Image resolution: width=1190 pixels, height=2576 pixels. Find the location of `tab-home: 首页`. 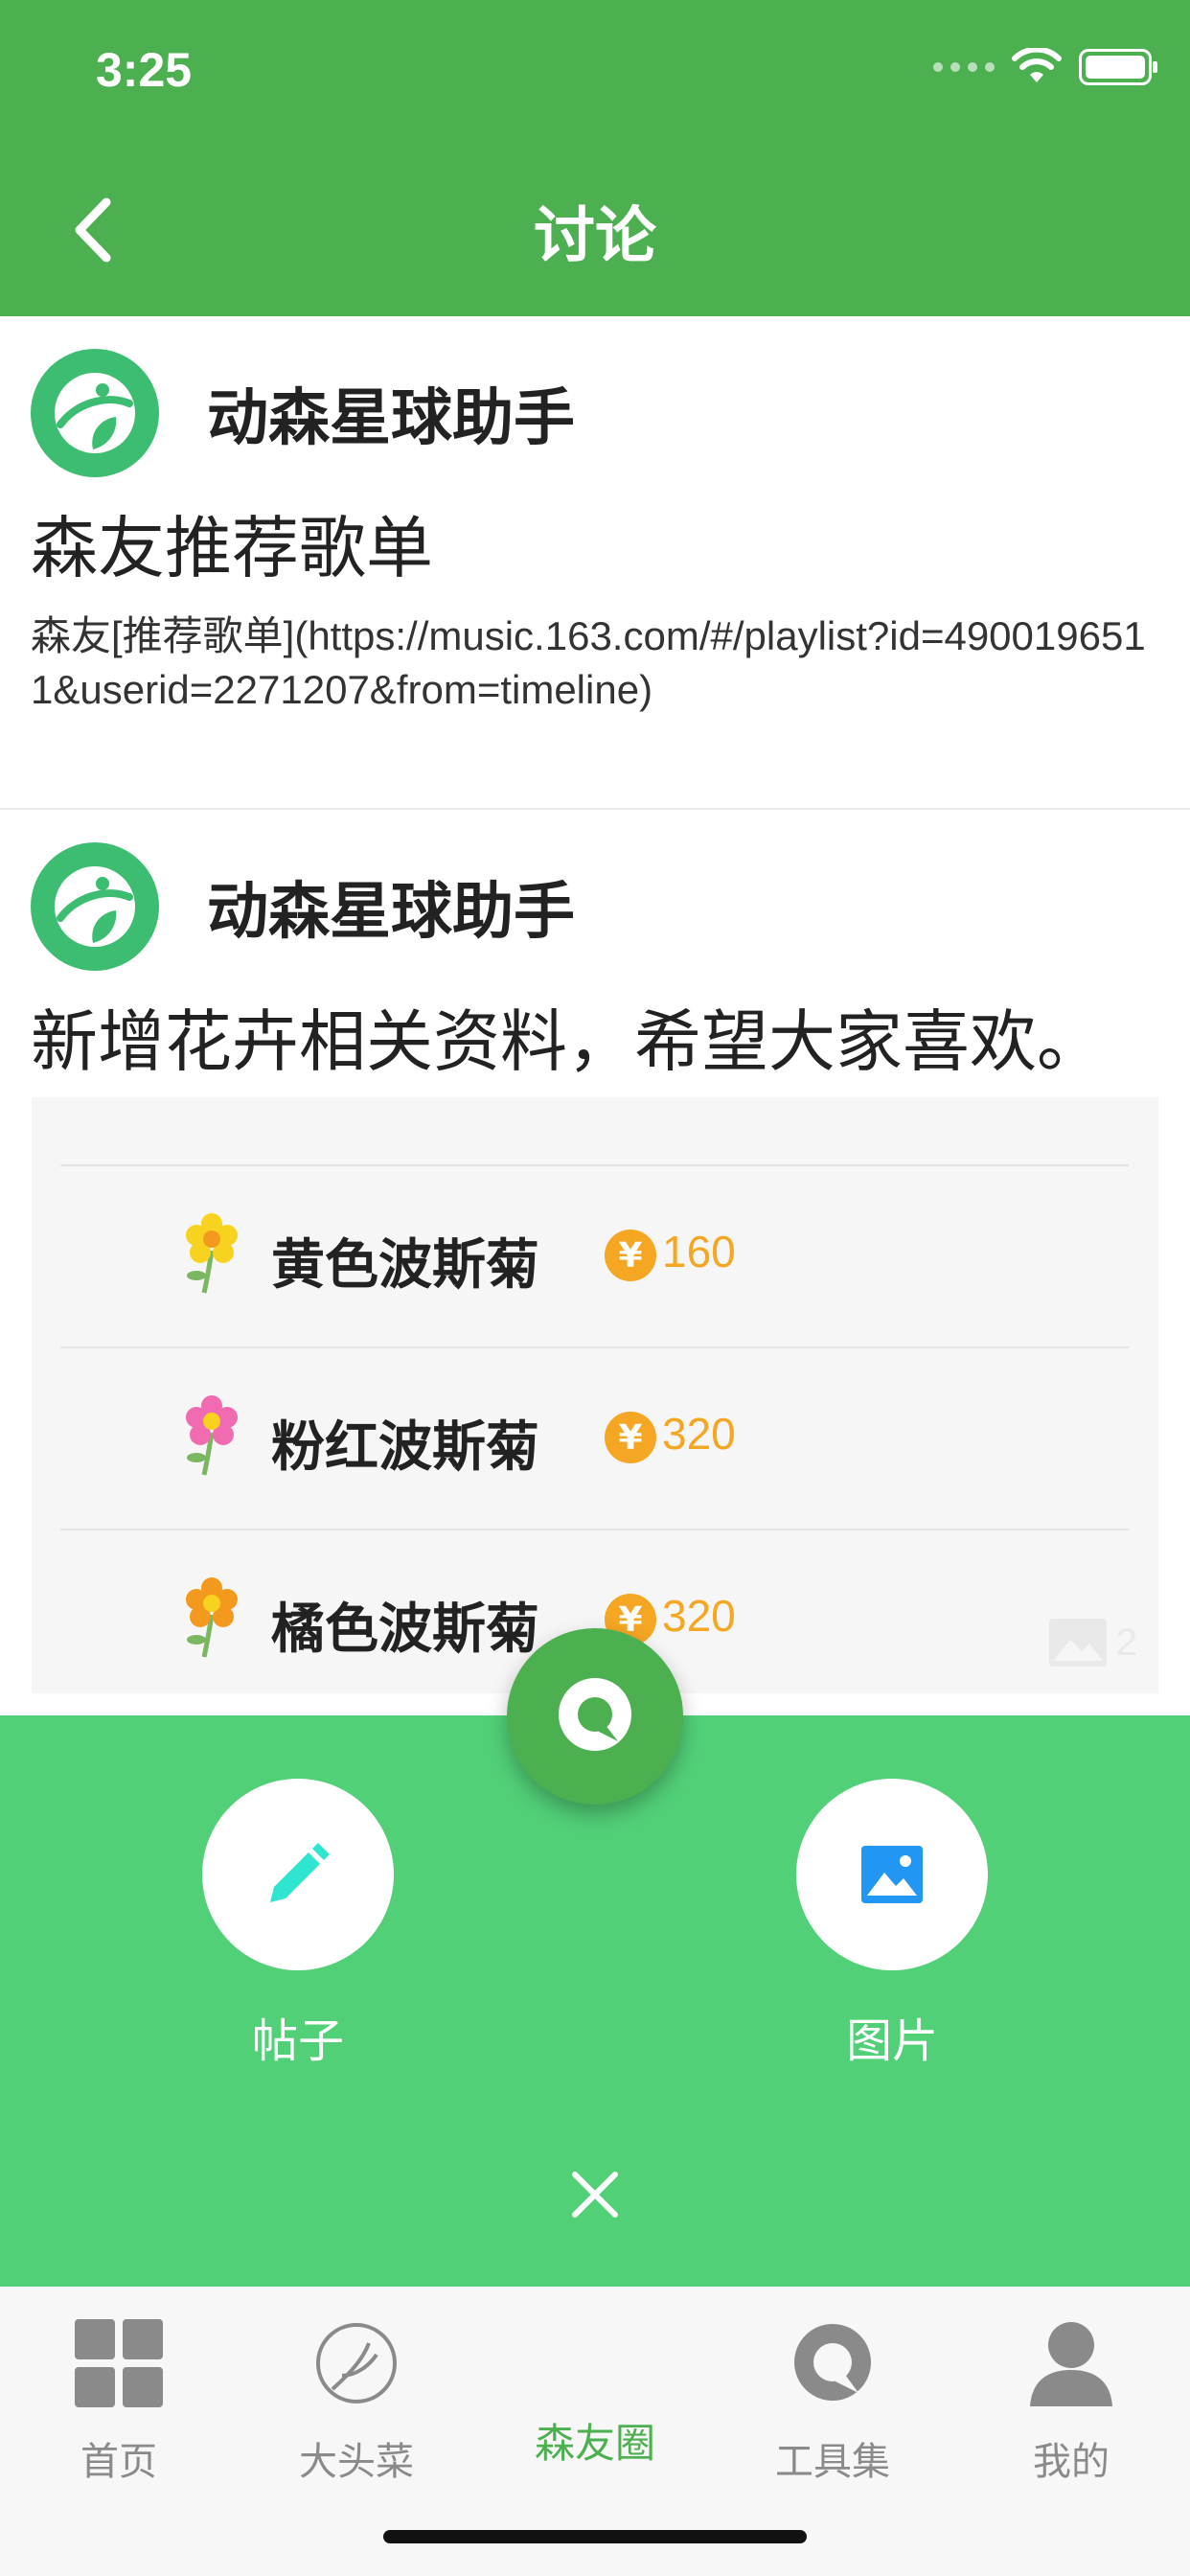

tab-home: 首页 is located at coordinates (119, 2397).